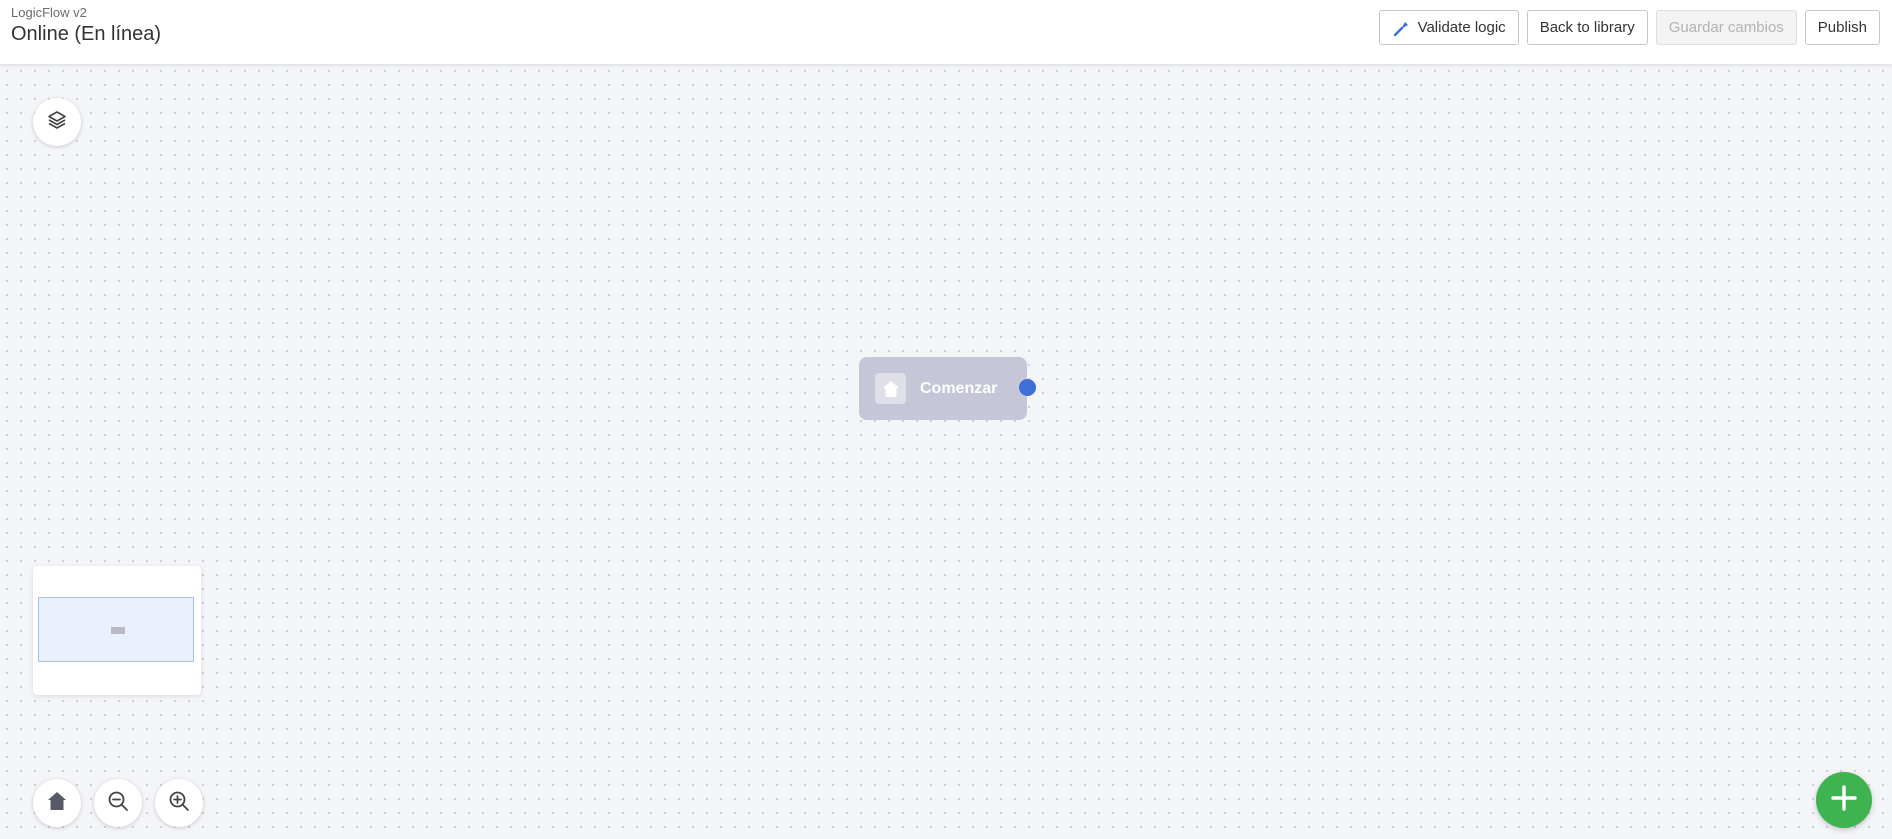 This screenshot has width=1892, height=839. I want to click on validate-logic-button: Validate logic, so click(1448, 27).